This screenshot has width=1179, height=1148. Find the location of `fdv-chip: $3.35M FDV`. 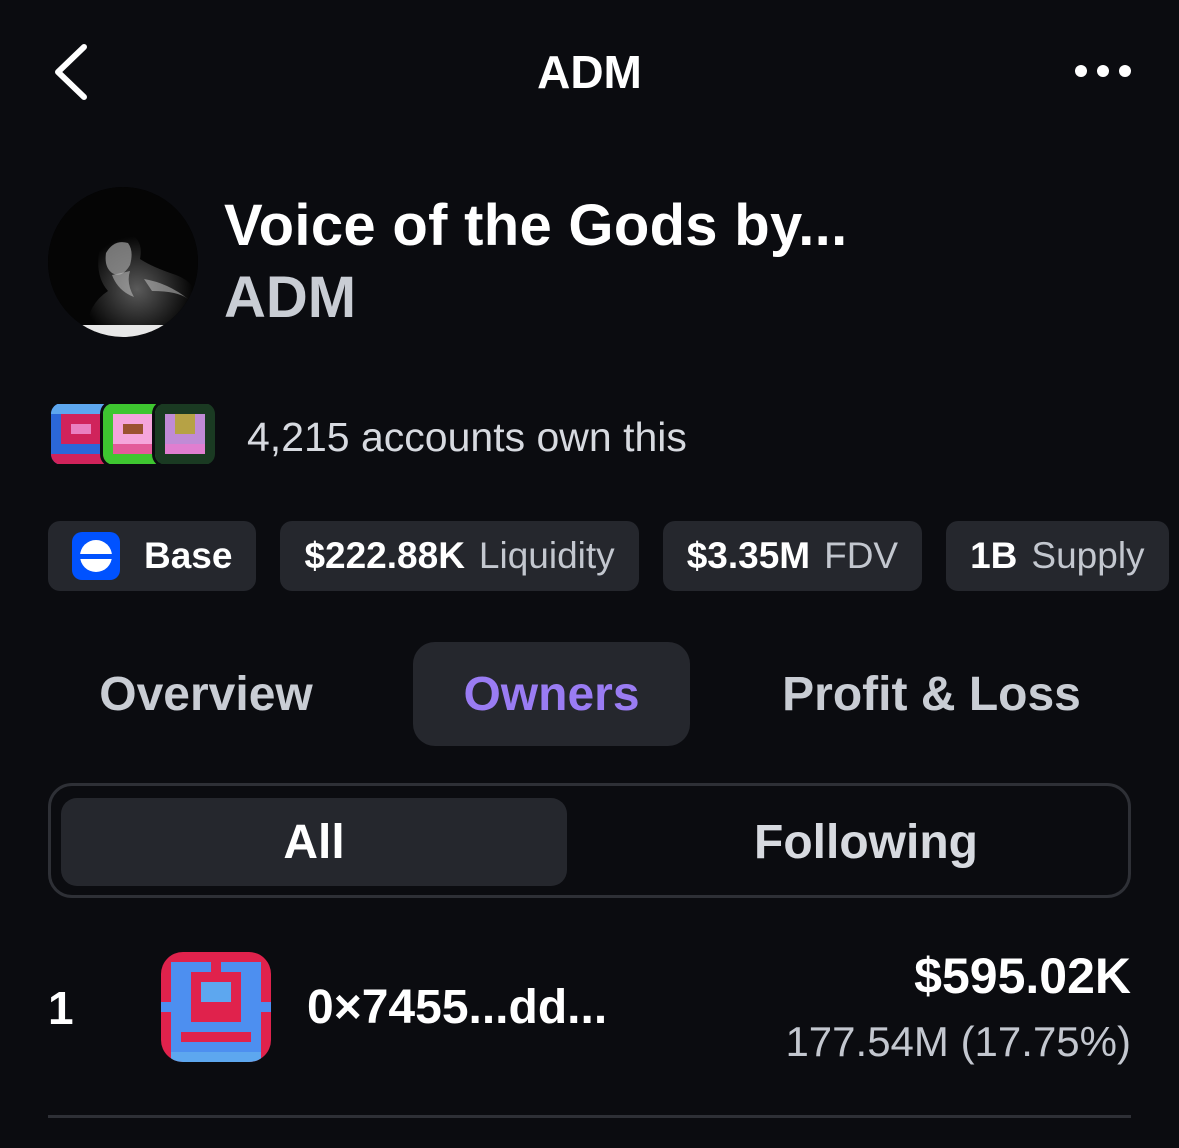

fdv-chip: $3.35M FDV is located at coordinates (792, 556).